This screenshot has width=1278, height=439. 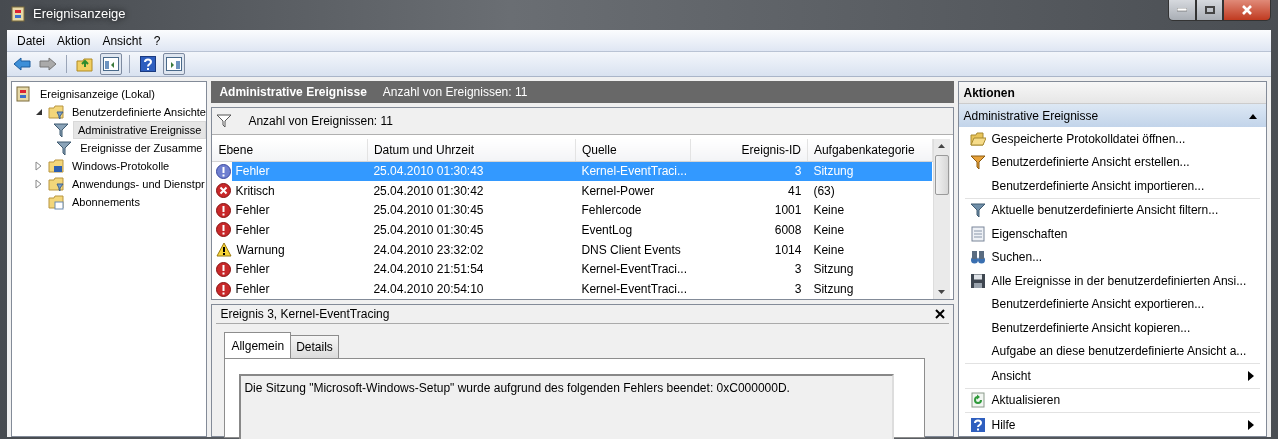 What do you see at coordinates (1026, 401) in the screenshot?
I see `action-label: Aktualisieren` at bounding box center [1026, 401].